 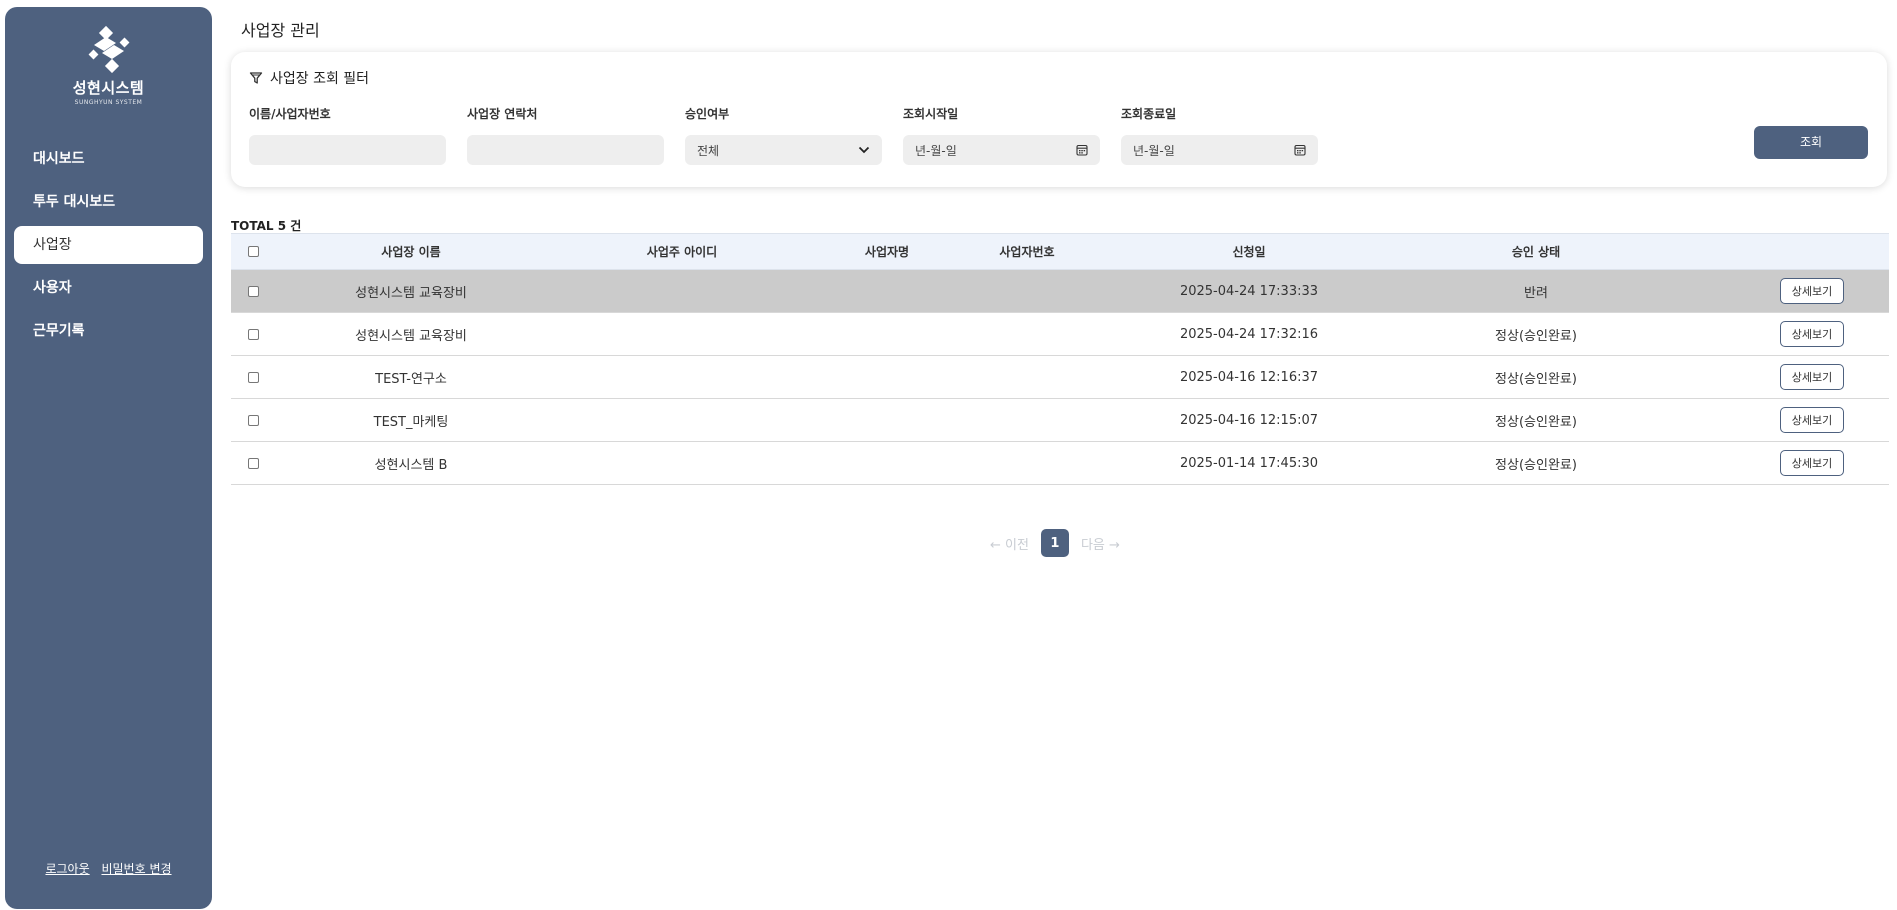 What do you see at coordinates (347, 150) in the screenshot?
I see `name-filter-input` at bounding box center [347, 150].